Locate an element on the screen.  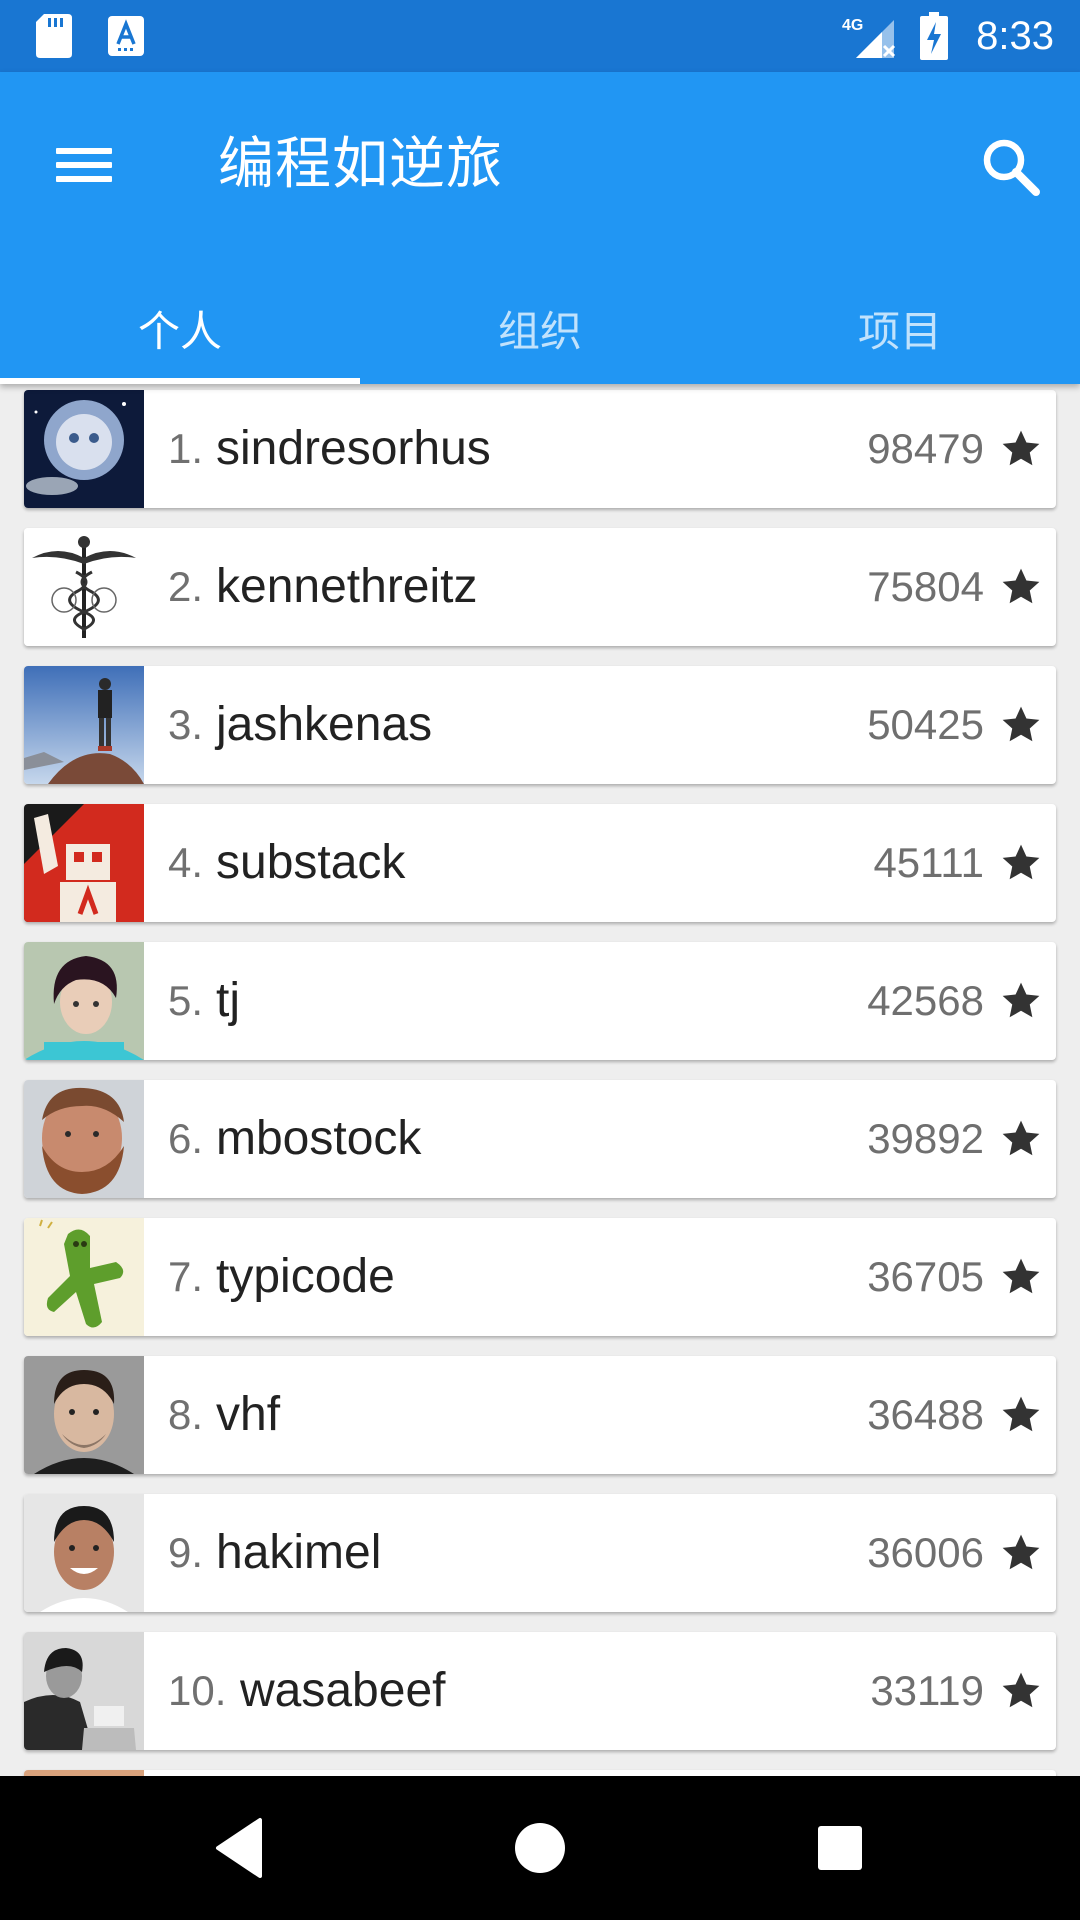
list-item: 5. tj 42568 is located at coordinates (540, 1001).